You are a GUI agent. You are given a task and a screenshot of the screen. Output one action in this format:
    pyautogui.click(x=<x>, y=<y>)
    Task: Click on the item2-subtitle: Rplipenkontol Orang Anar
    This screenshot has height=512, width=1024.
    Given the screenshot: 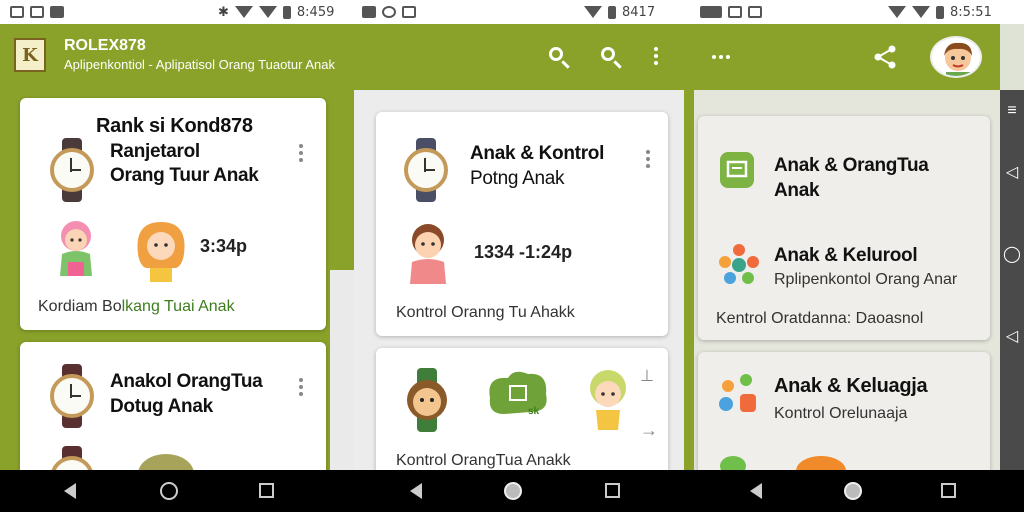 What is the action you would take?
    pyautogui.click(x=866, y=279)
    